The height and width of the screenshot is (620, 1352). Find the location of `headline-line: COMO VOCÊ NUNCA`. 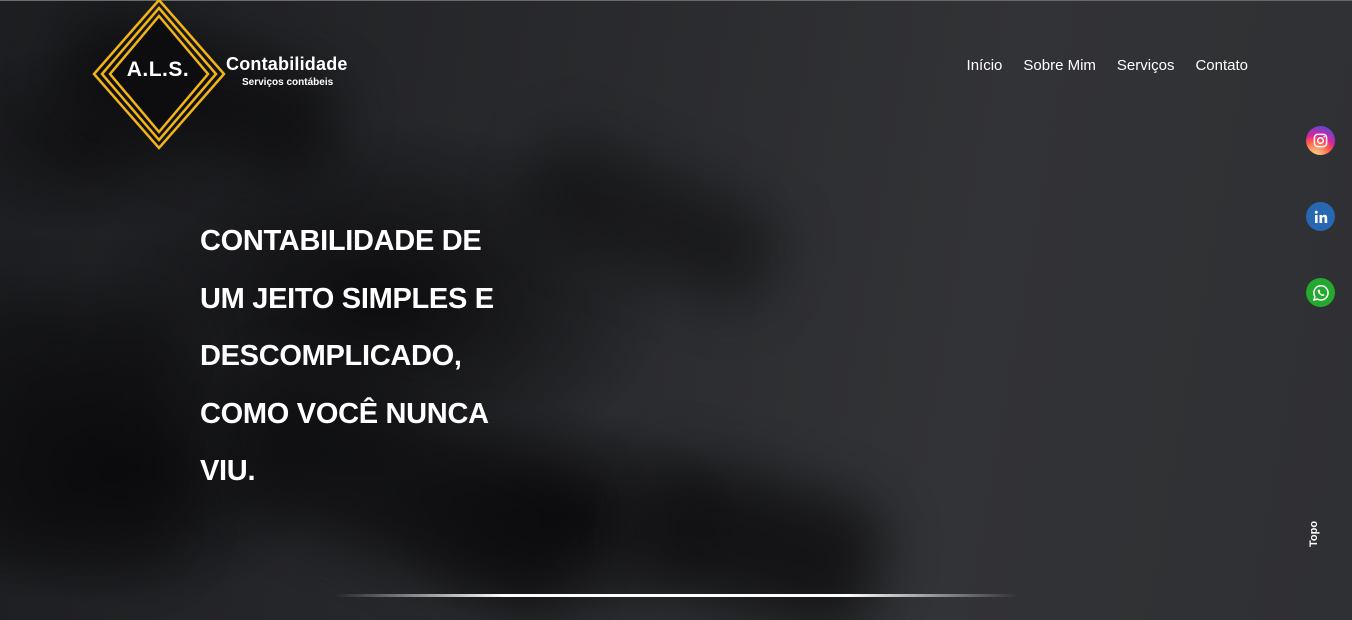

headline-line: COMO VOCÊ NUNCA is located at coordinates (344, 413).